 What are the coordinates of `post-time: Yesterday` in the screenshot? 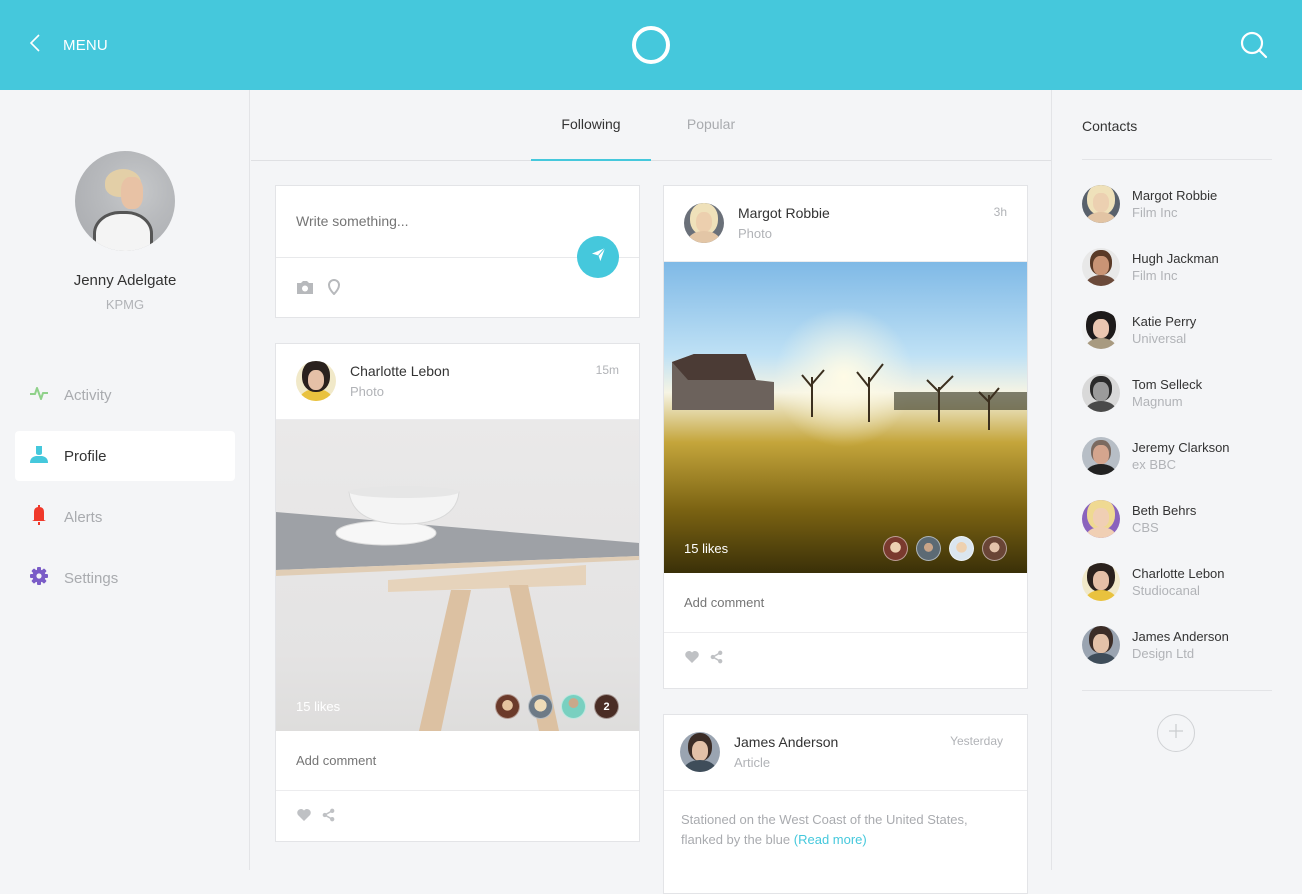 It's located at (976, 741).